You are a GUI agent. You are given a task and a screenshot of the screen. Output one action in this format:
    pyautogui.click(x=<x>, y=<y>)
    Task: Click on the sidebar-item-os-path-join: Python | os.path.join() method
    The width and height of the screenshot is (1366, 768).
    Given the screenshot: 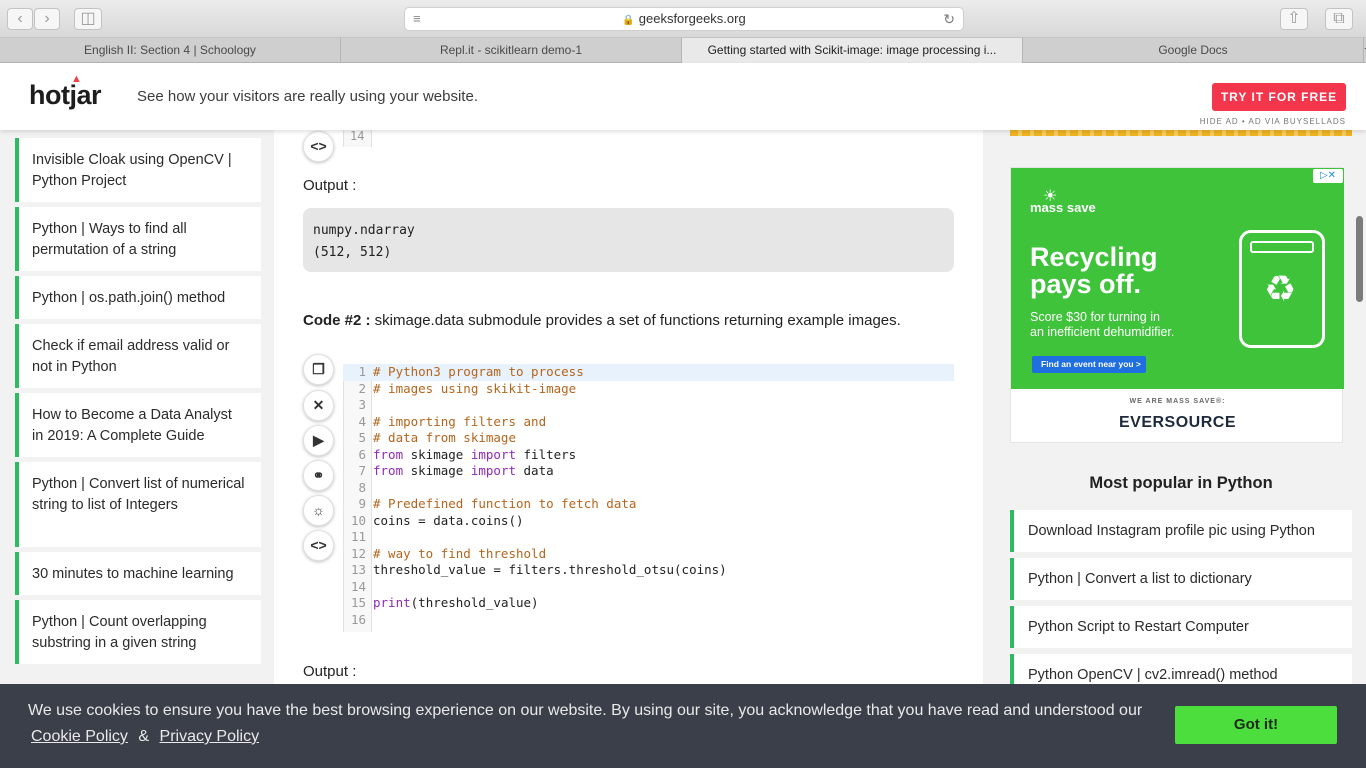 What is the action you would take?
    pyautogui.click(x=138, y=297)
    